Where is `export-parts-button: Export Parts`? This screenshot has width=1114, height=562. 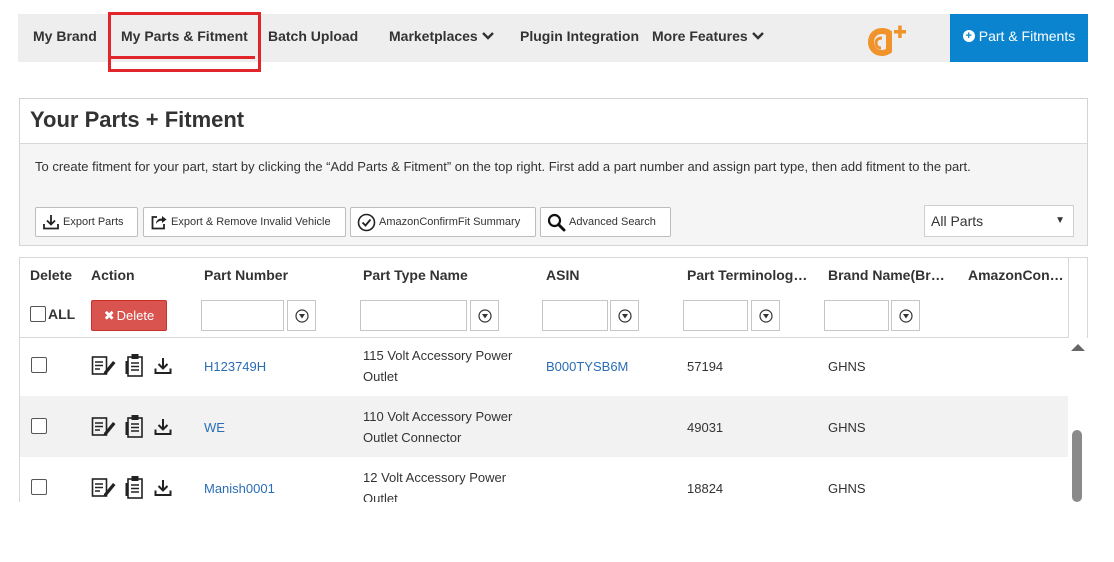
export-parts-button: Export Parts is located at coordinates (86, 222).